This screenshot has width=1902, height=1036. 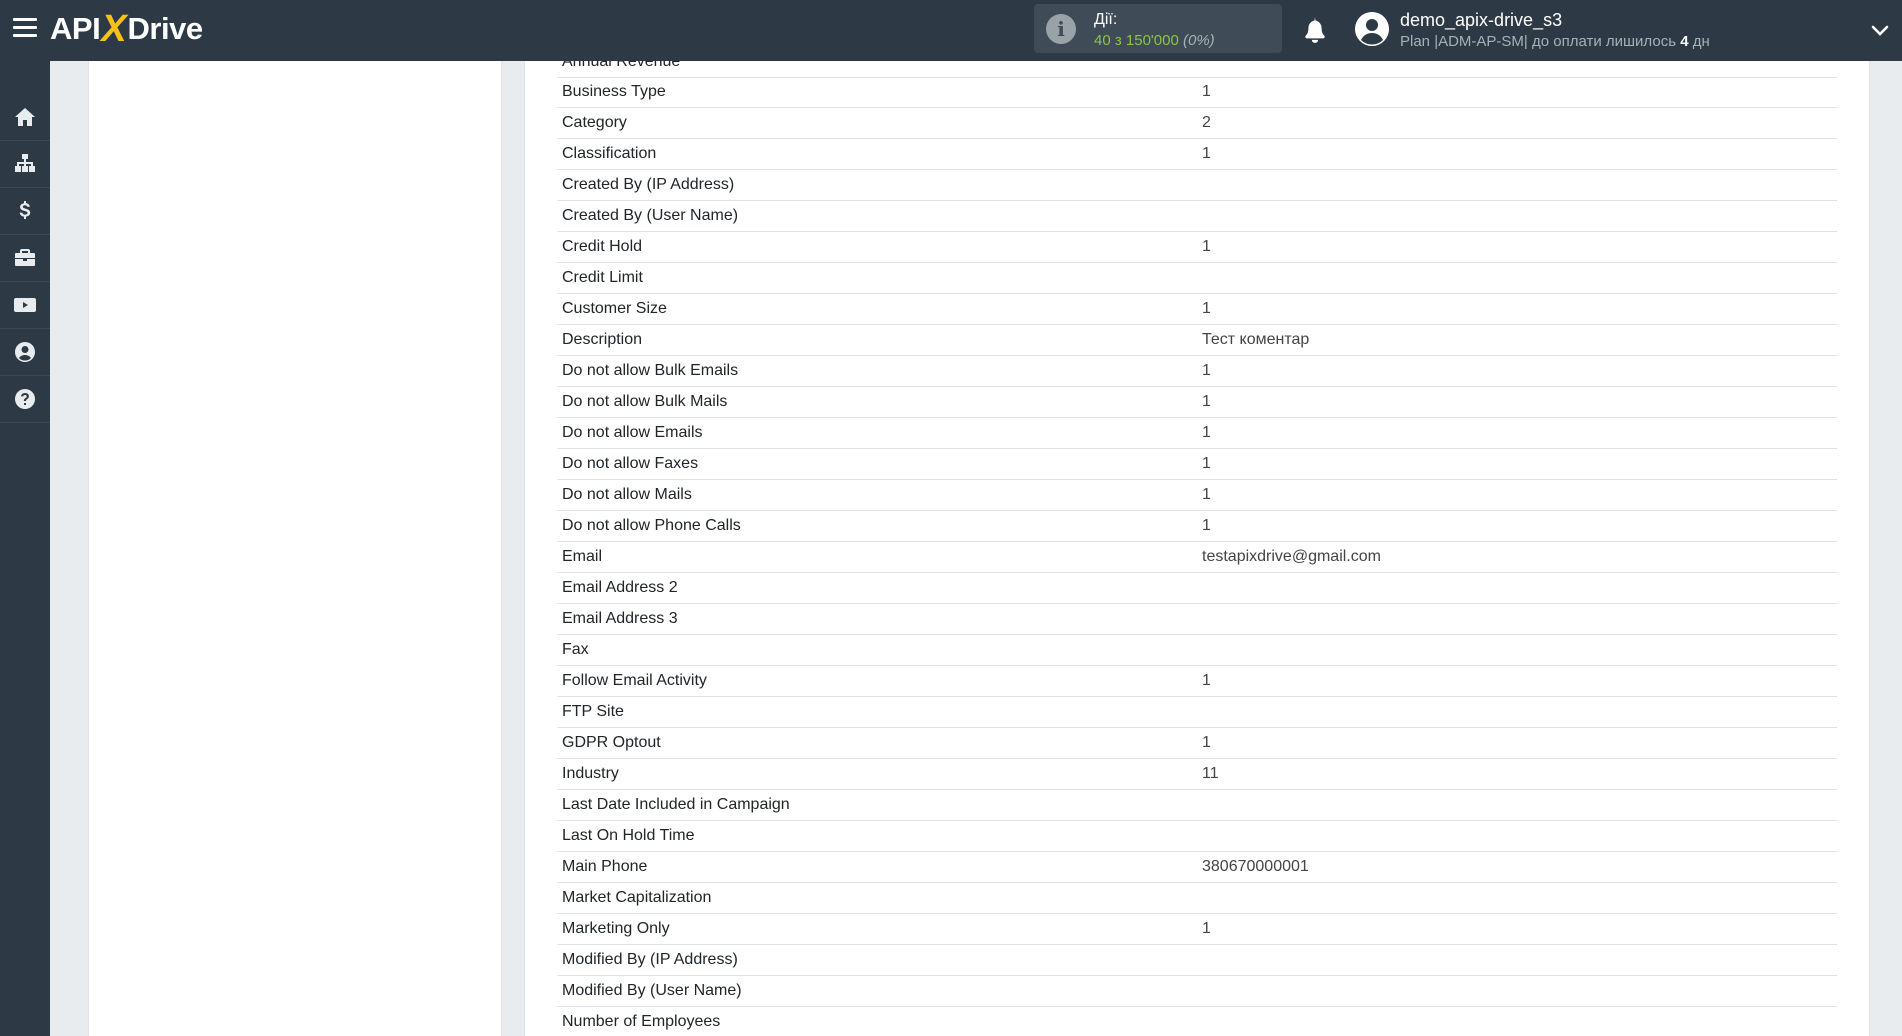 I want to click on sidebar-item-account, so click(x=25, y=352).